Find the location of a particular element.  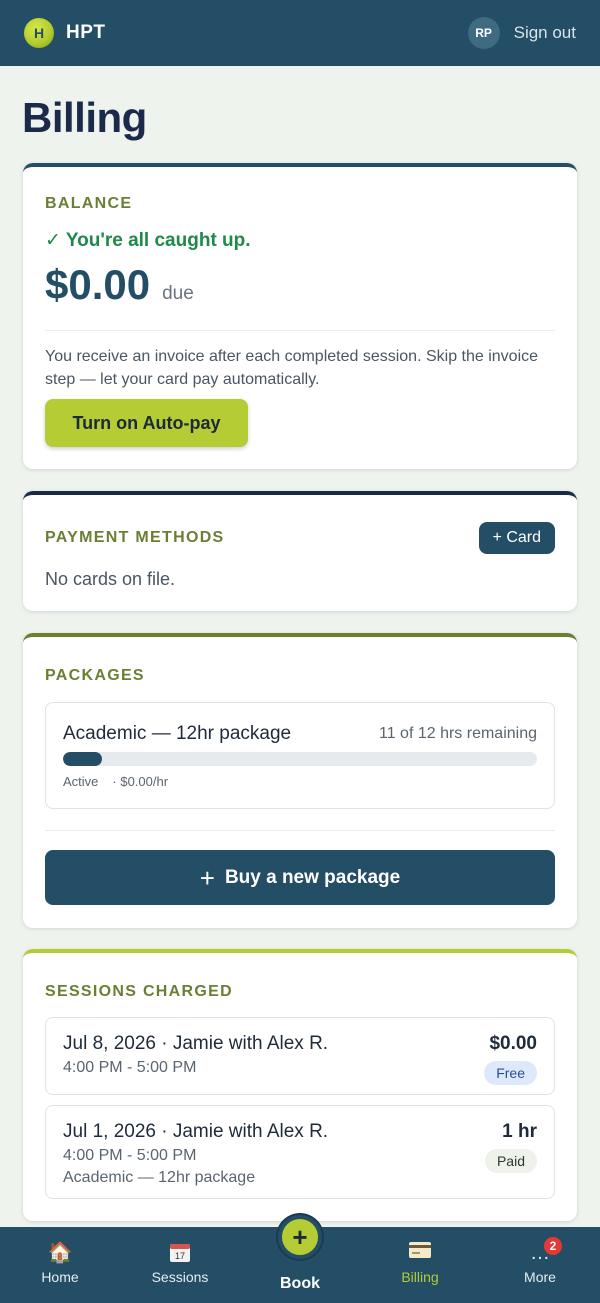

home-icon: 🏠 is located at coordinates (60, 1253).